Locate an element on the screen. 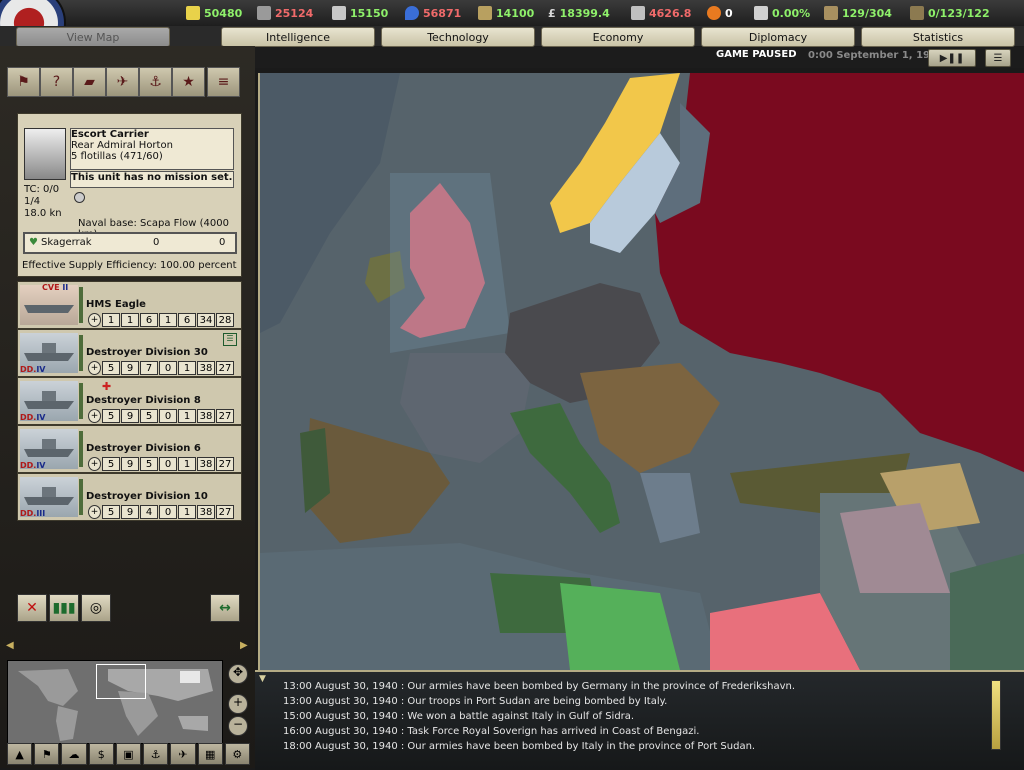  mission-status: This unit has no mission set. is located at coordinates (152, 179).